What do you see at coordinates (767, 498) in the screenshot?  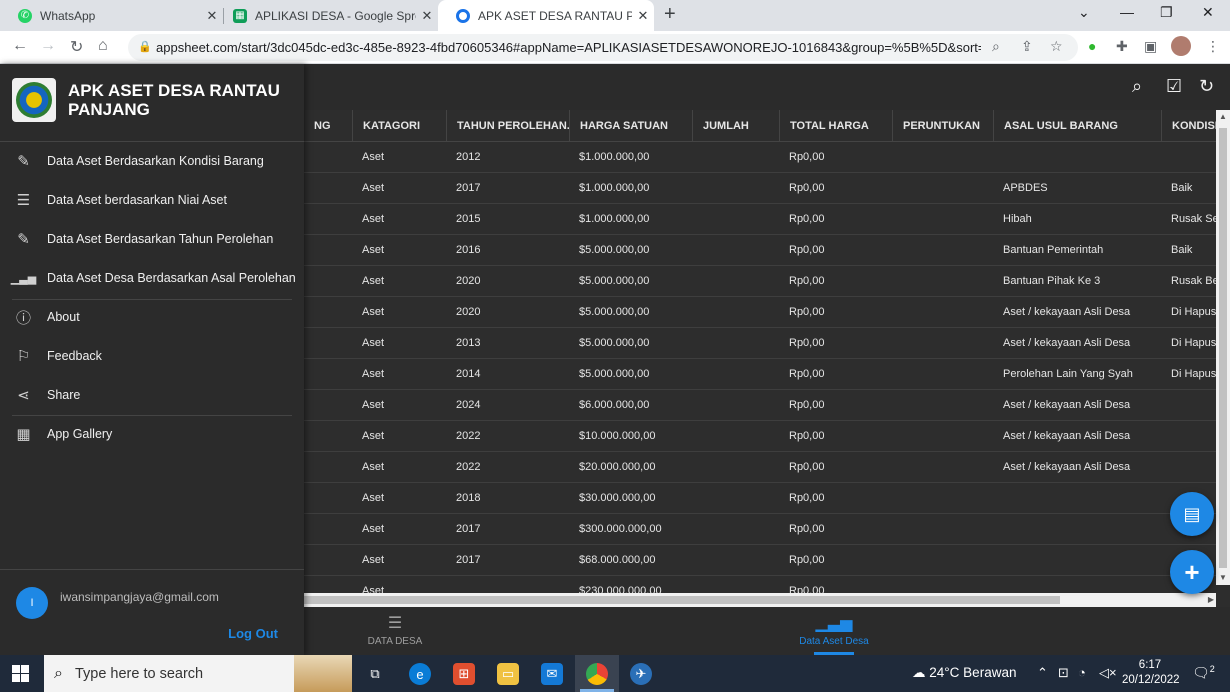 I see `table-row: Aset 2018 $30.000.000,00 Rp0,00` at bounding box center [767, 498].